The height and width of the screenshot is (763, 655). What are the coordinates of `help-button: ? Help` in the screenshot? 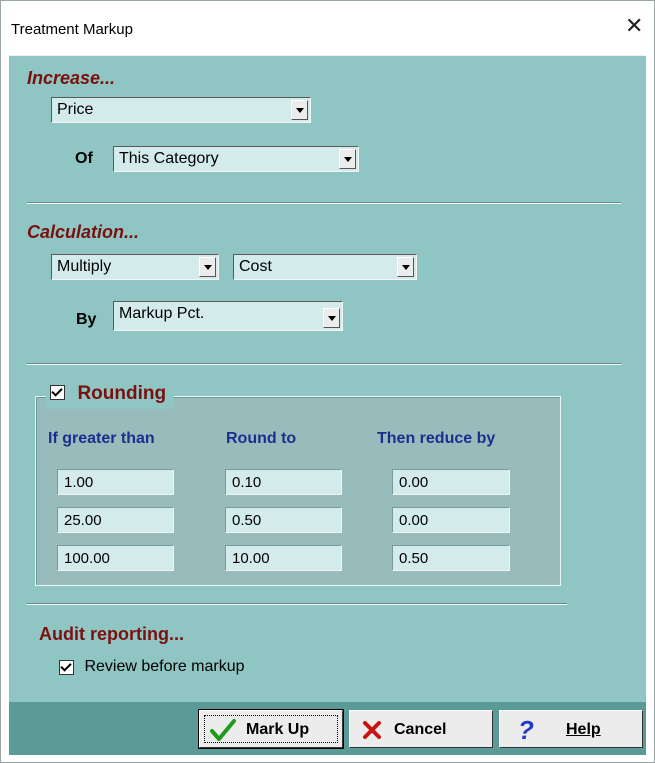 It's located at (571, 729).